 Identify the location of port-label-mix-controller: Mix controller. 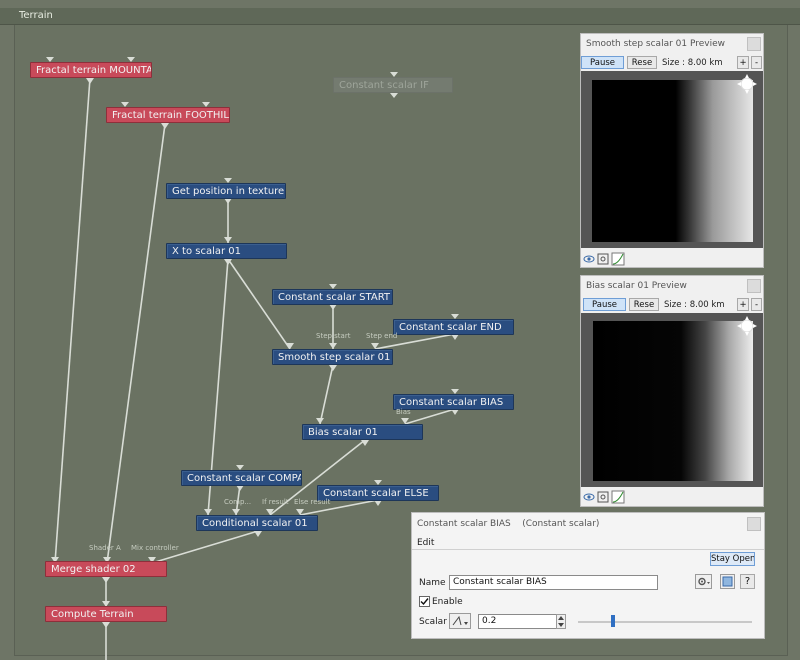
(155, 548).